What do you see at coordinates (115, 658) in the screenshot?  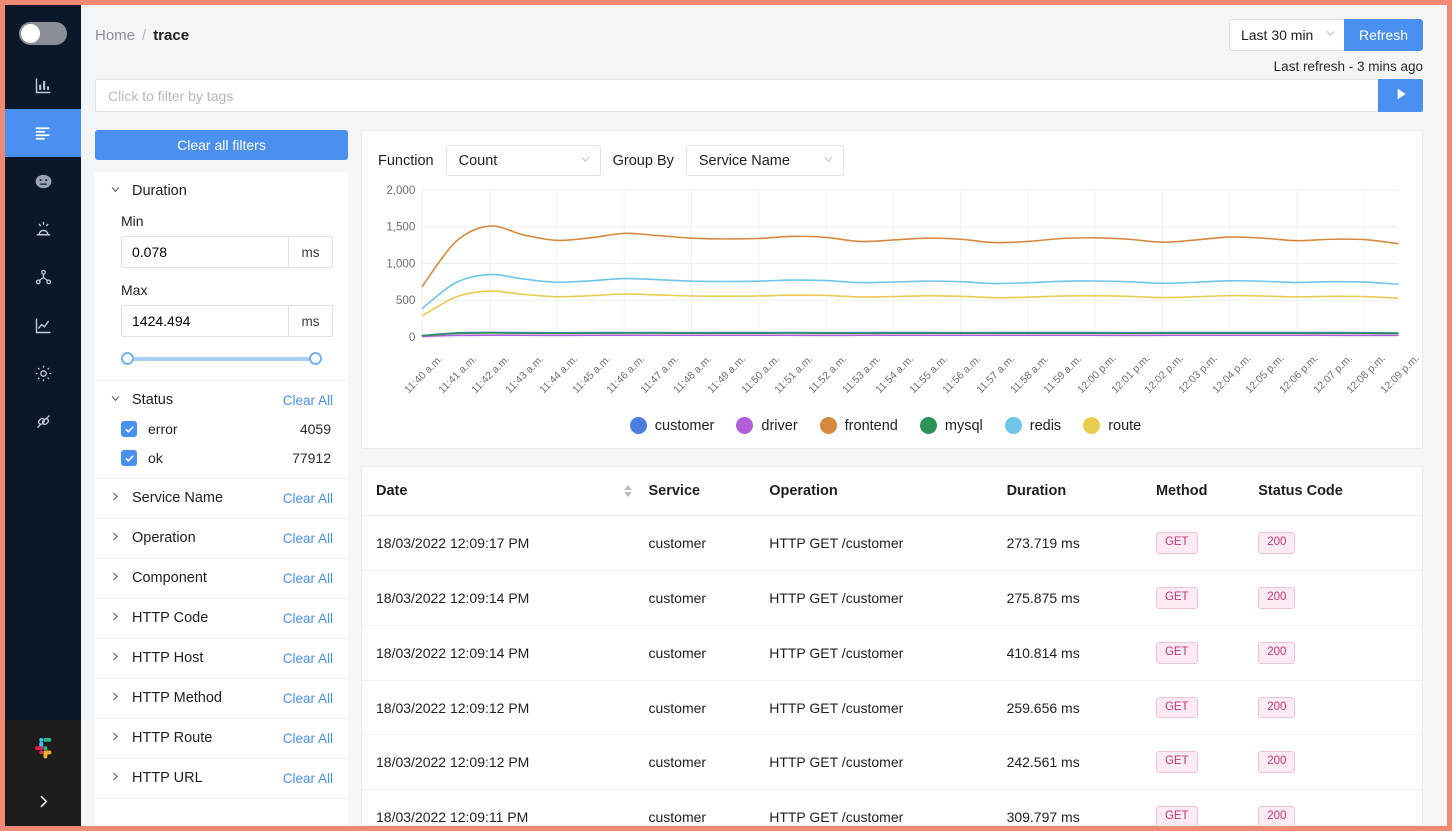 I see `chevron-right-icon` at bounding box center [115, 658].